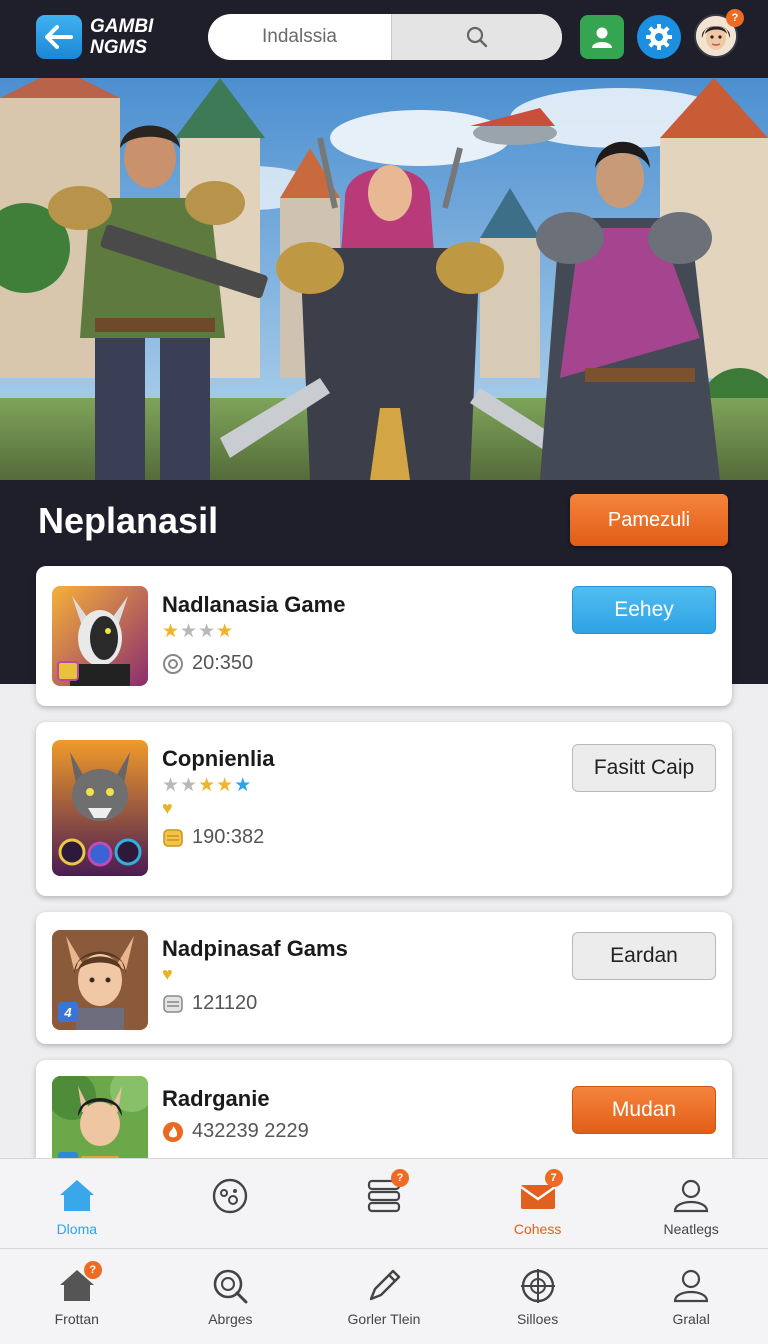  I want to click on nav-item-frottan: ? Frottan, so click(77, 1302).